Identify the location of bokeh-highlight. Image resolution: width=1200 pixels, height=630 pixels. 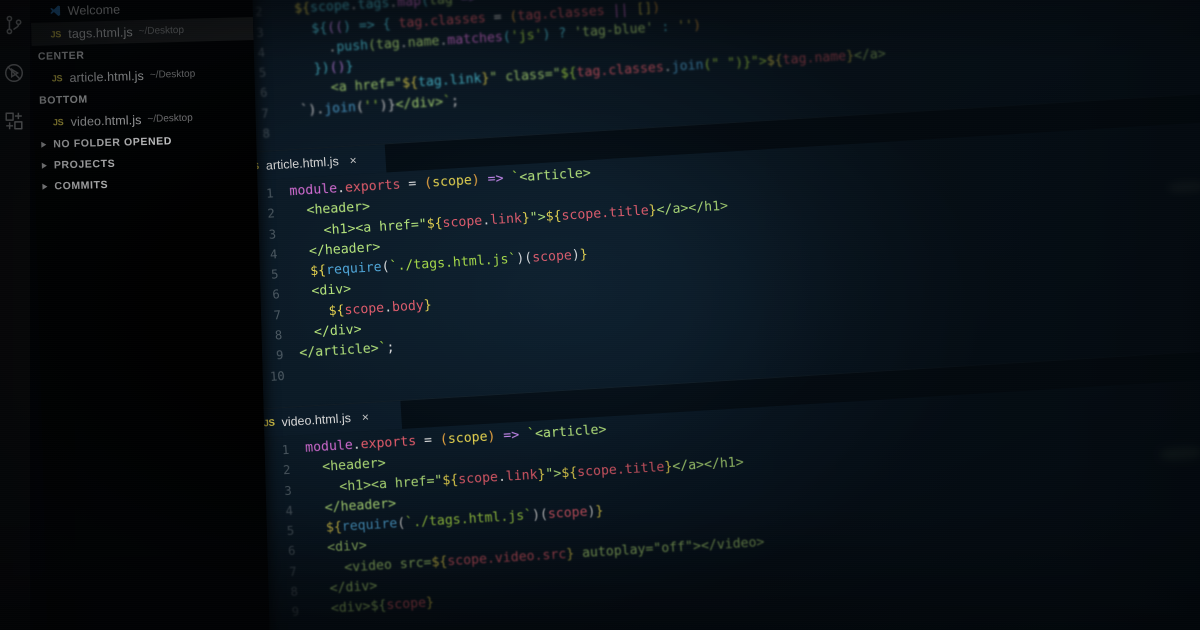
(1184, 187).